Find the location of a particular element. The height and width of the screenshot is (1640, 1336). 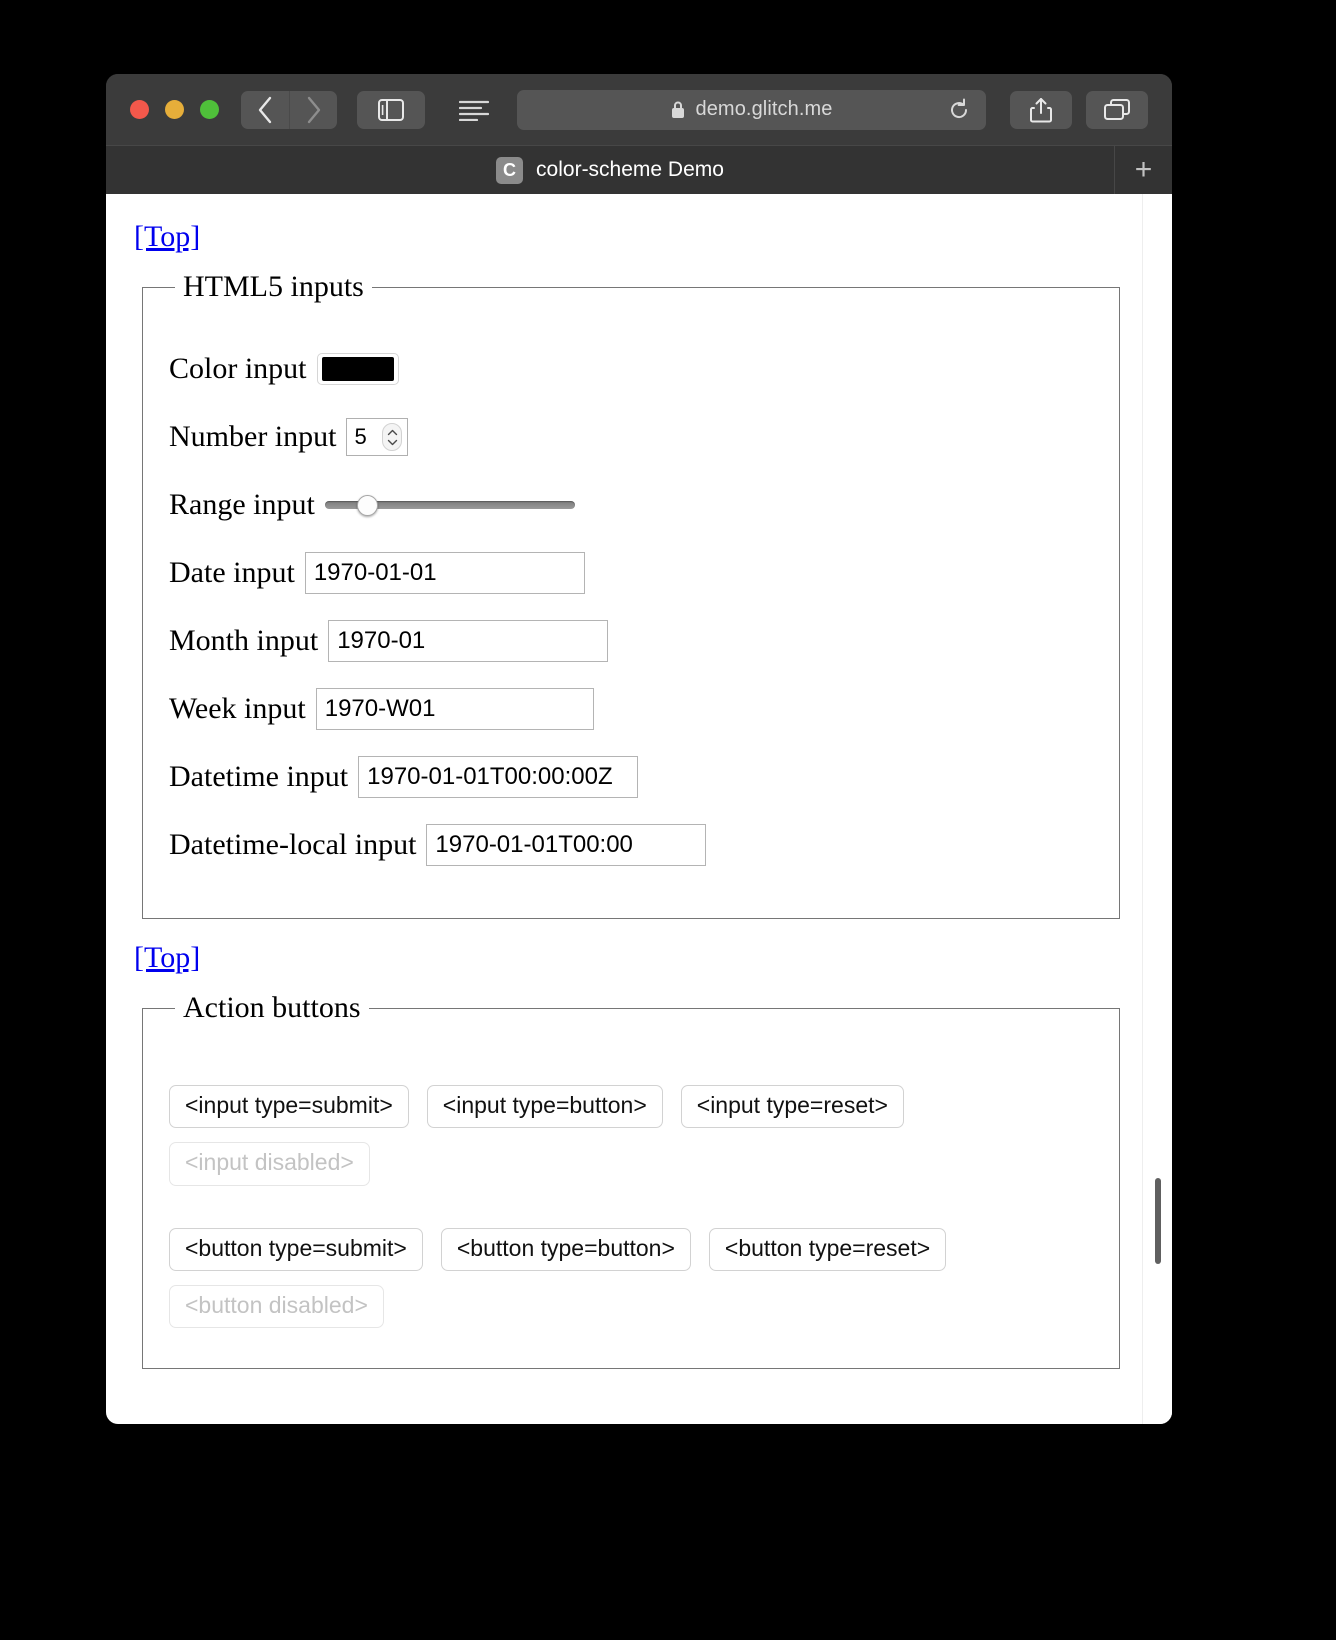

chevron-down-icon is located at coordinates (392, 442).